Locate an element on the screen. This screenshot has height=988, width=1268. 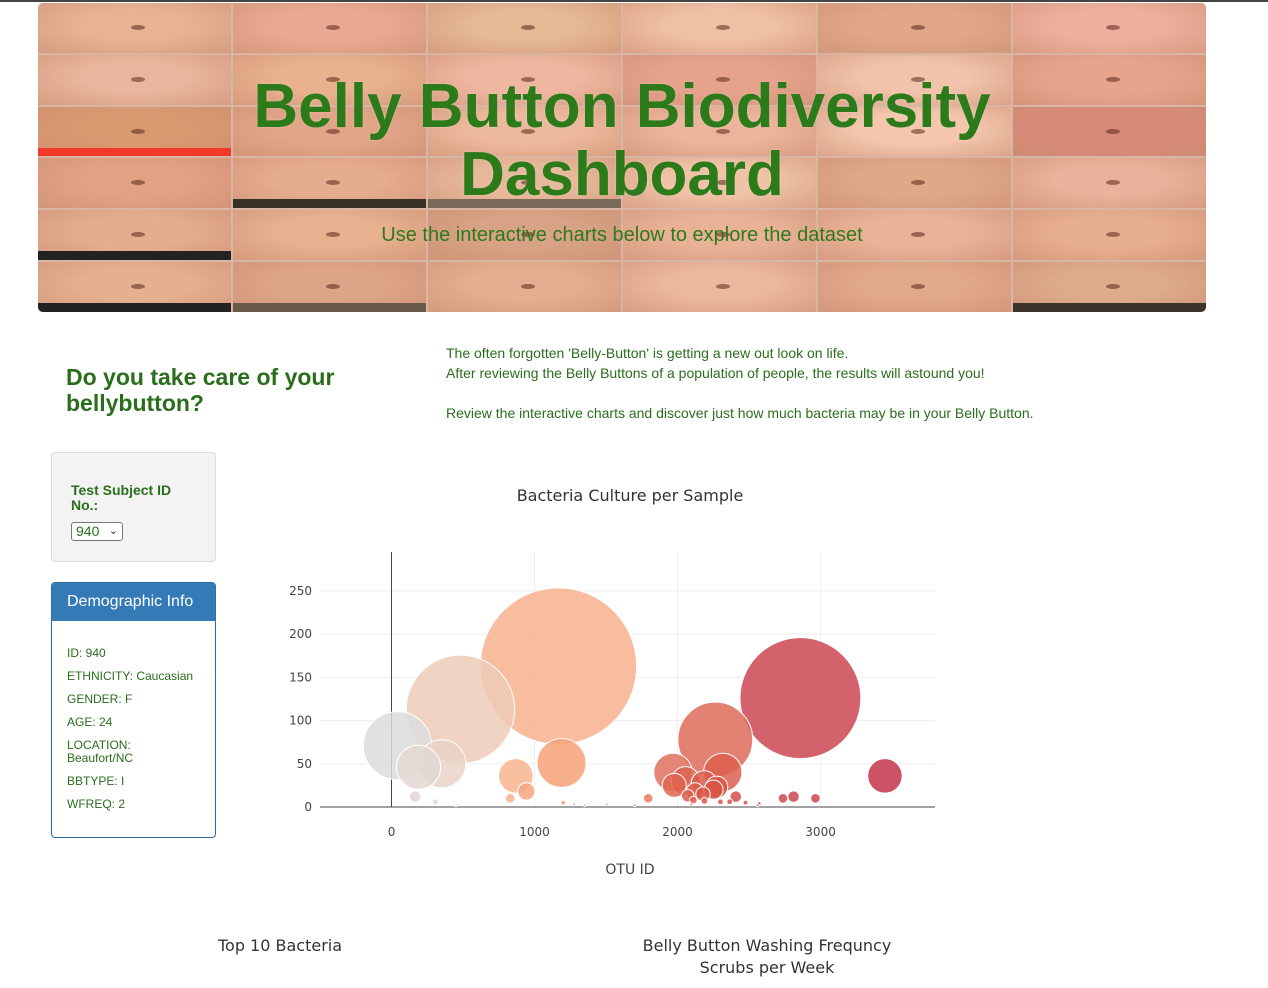
y-tick-label: 200 is located at coordinates (300, 634).